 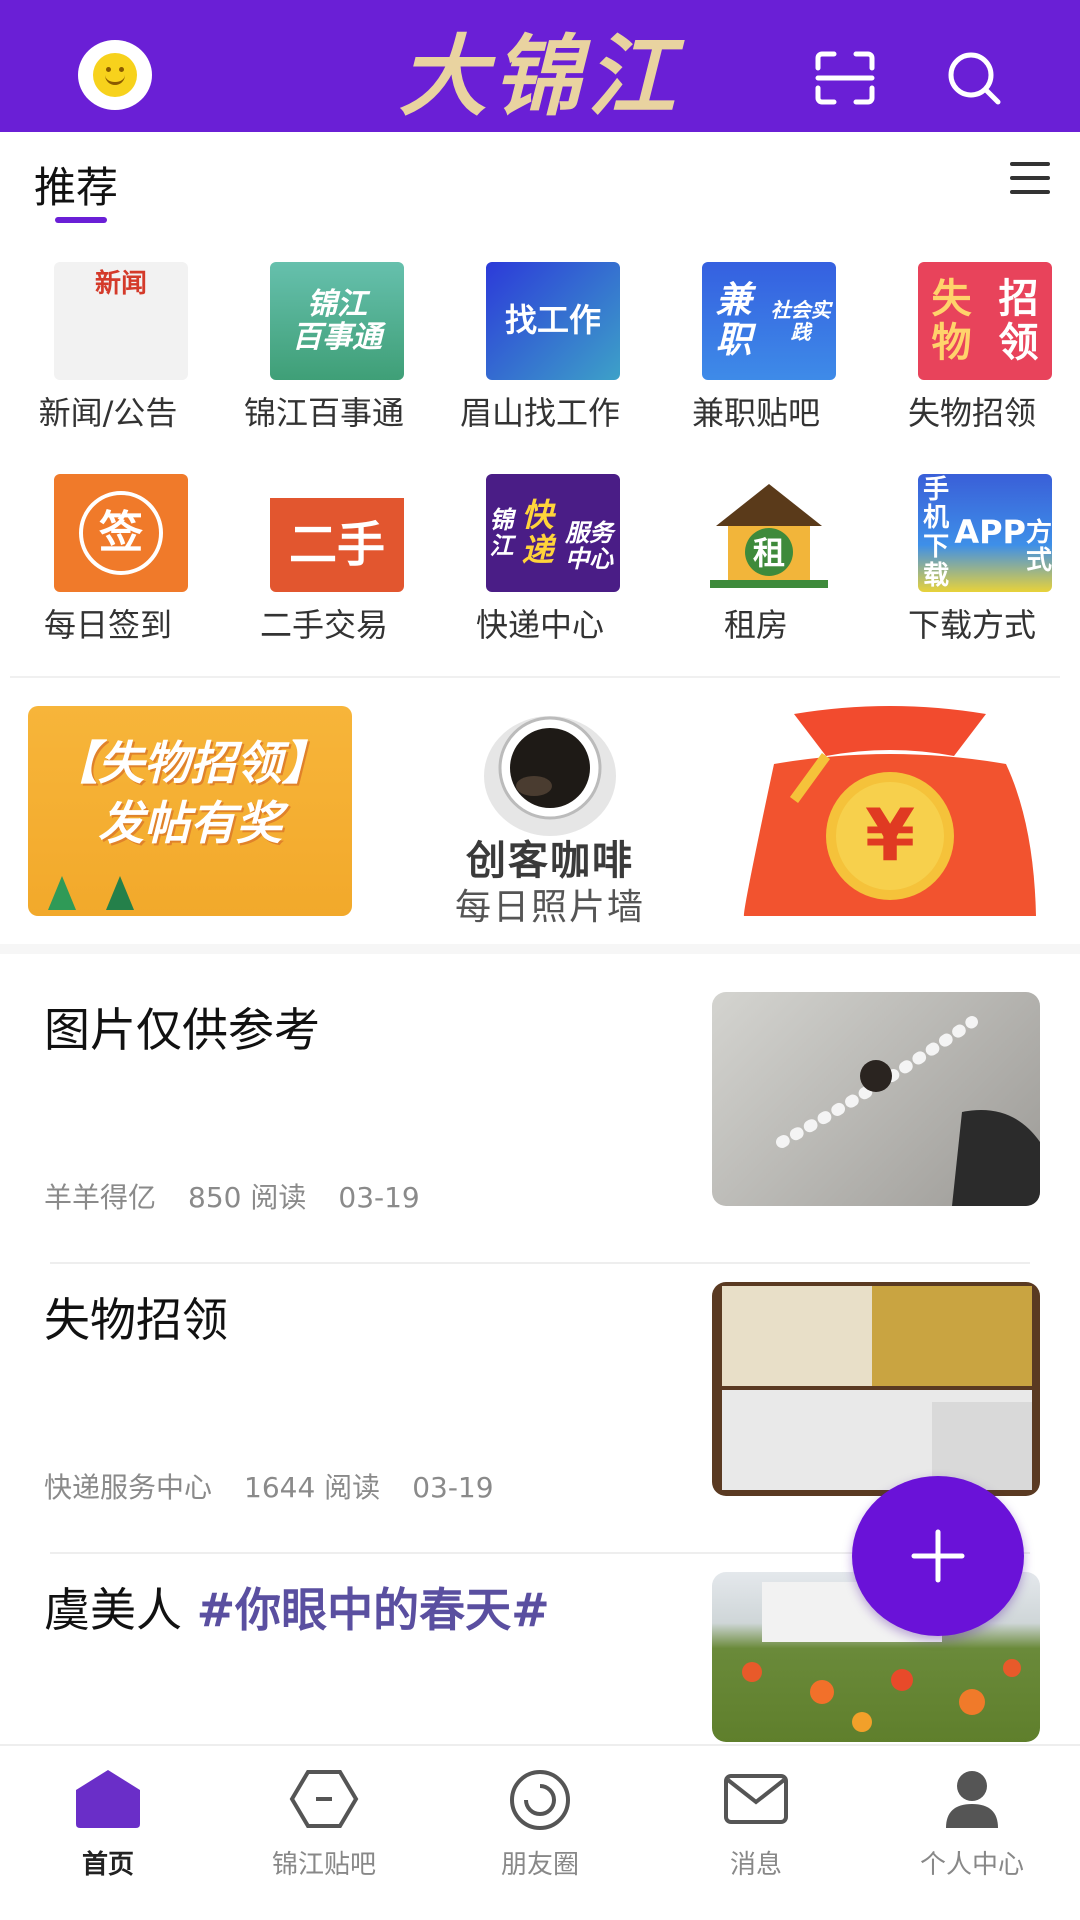 What do you see at coordinates (535, 677) in the screenshot?
I see `section-divider` at bounding box center [535, 677].